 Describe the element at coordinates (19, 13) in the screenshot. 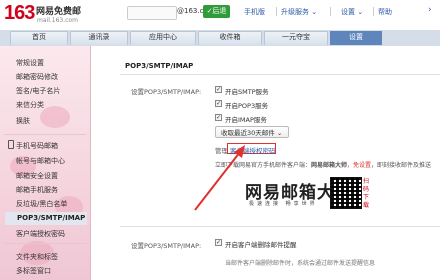

I see `logo-number: 163` at that location.